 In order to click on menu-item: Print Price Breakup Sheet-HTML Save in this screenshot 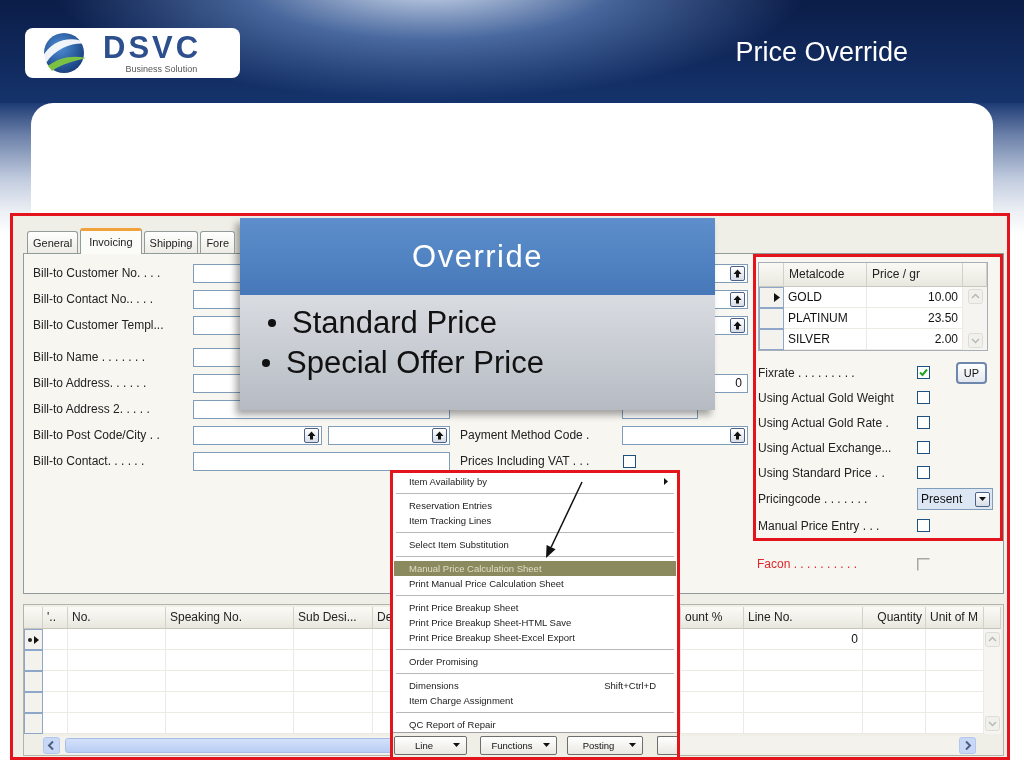, I will do `click(535, 622)`.